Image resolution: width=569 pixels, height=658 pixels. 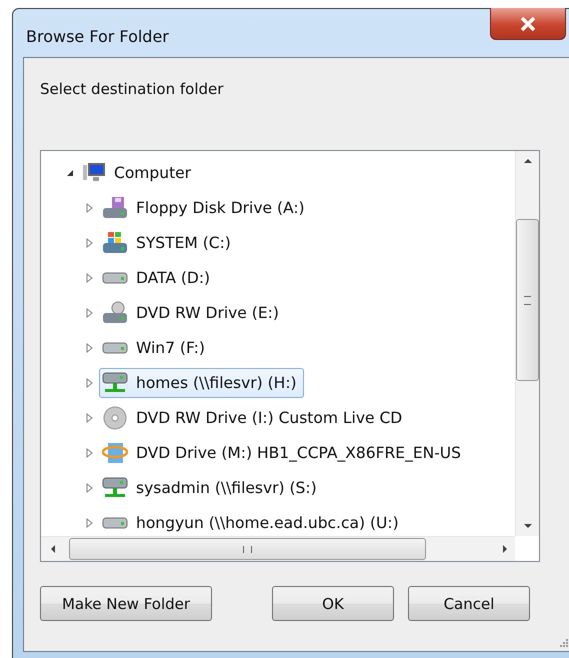 What do you see at coordinates (115, 208) in the screenshot?
I see `floppy-drive-icon` at bounding box center [115, 208].